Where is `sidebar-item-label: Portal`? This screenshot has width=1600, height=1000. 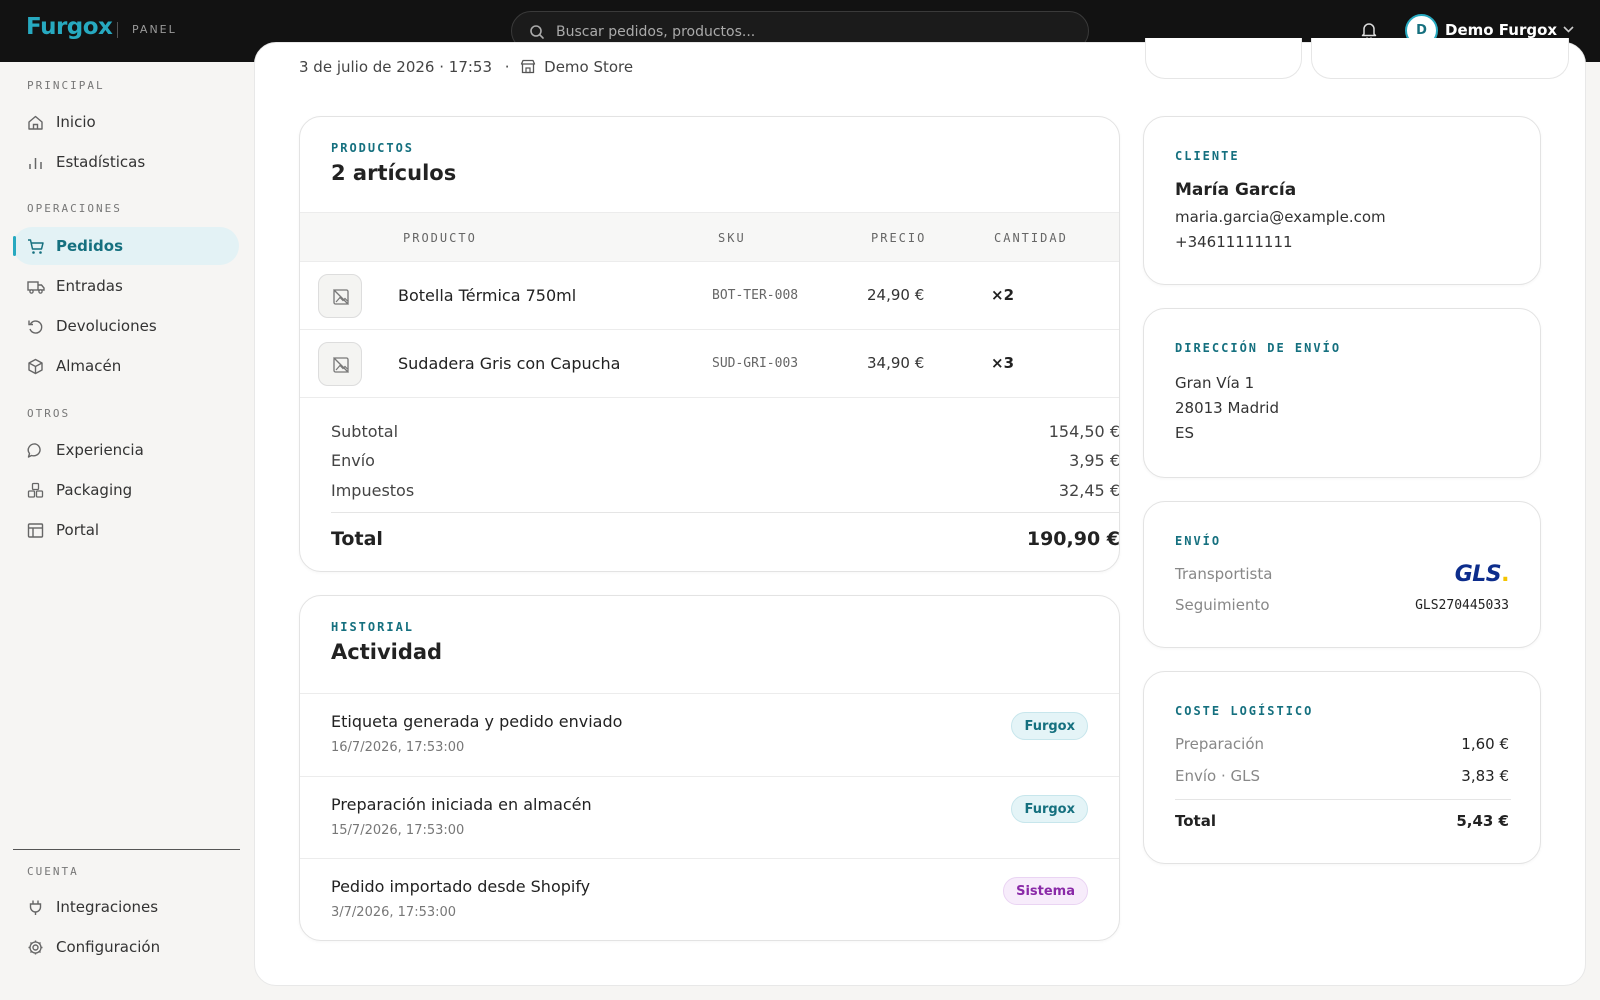 sidebar-item-label: Portal is located at coordinates (78, 530).